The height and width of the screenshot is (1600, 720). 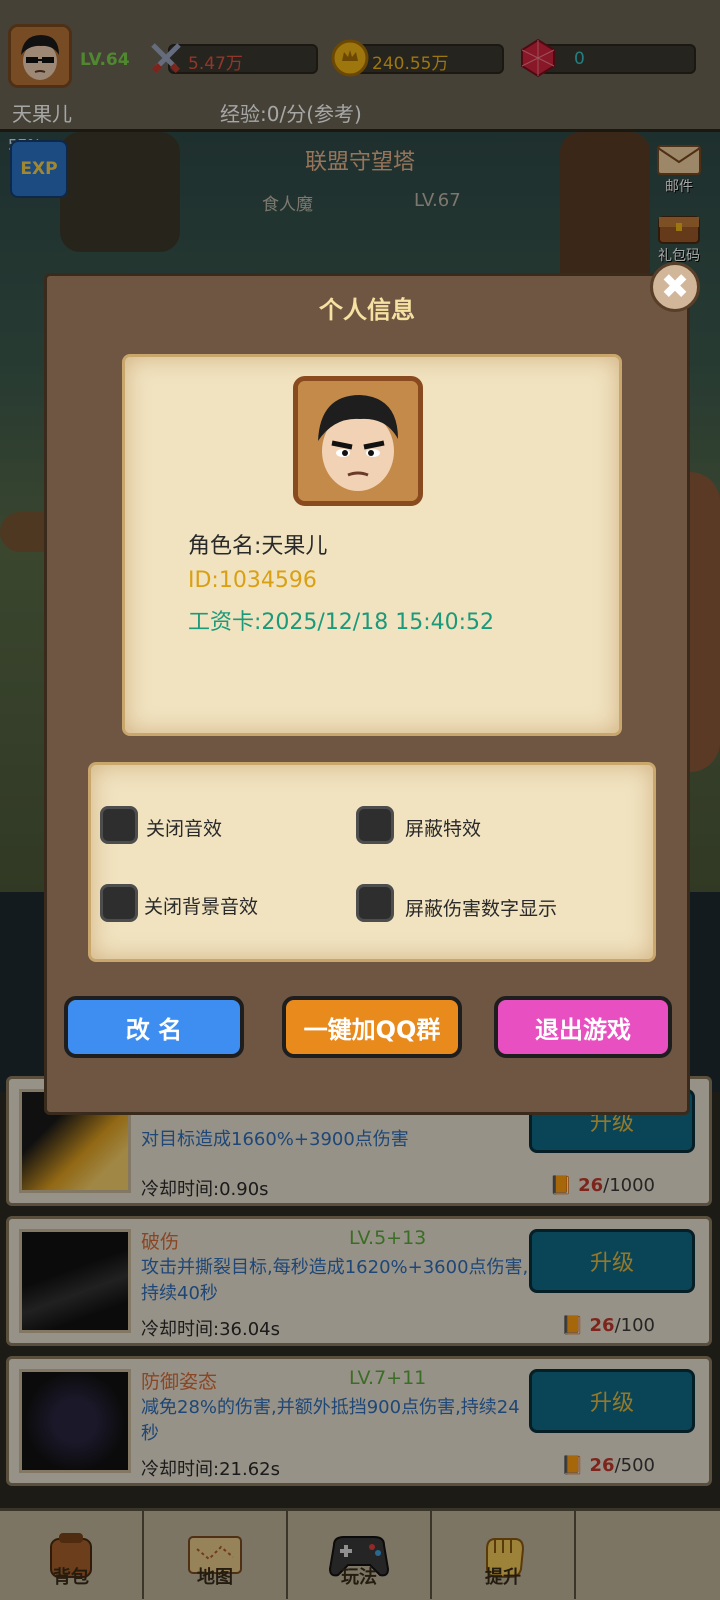 I want to click on quit-game-button: 退出游戏, so click(x=583, y=1027).